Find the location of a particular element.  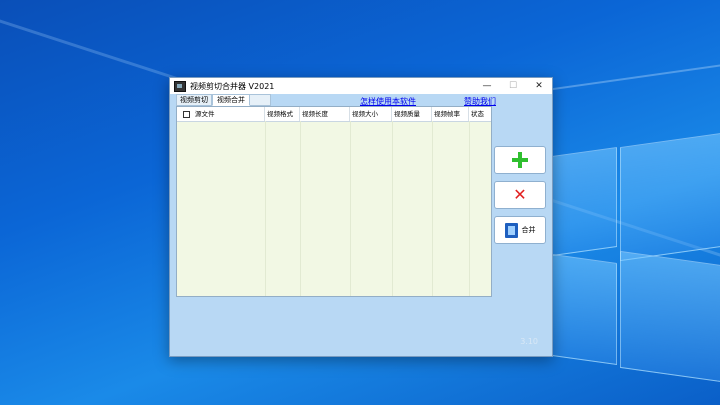

add-file-button is located at coordinates (520, 160).